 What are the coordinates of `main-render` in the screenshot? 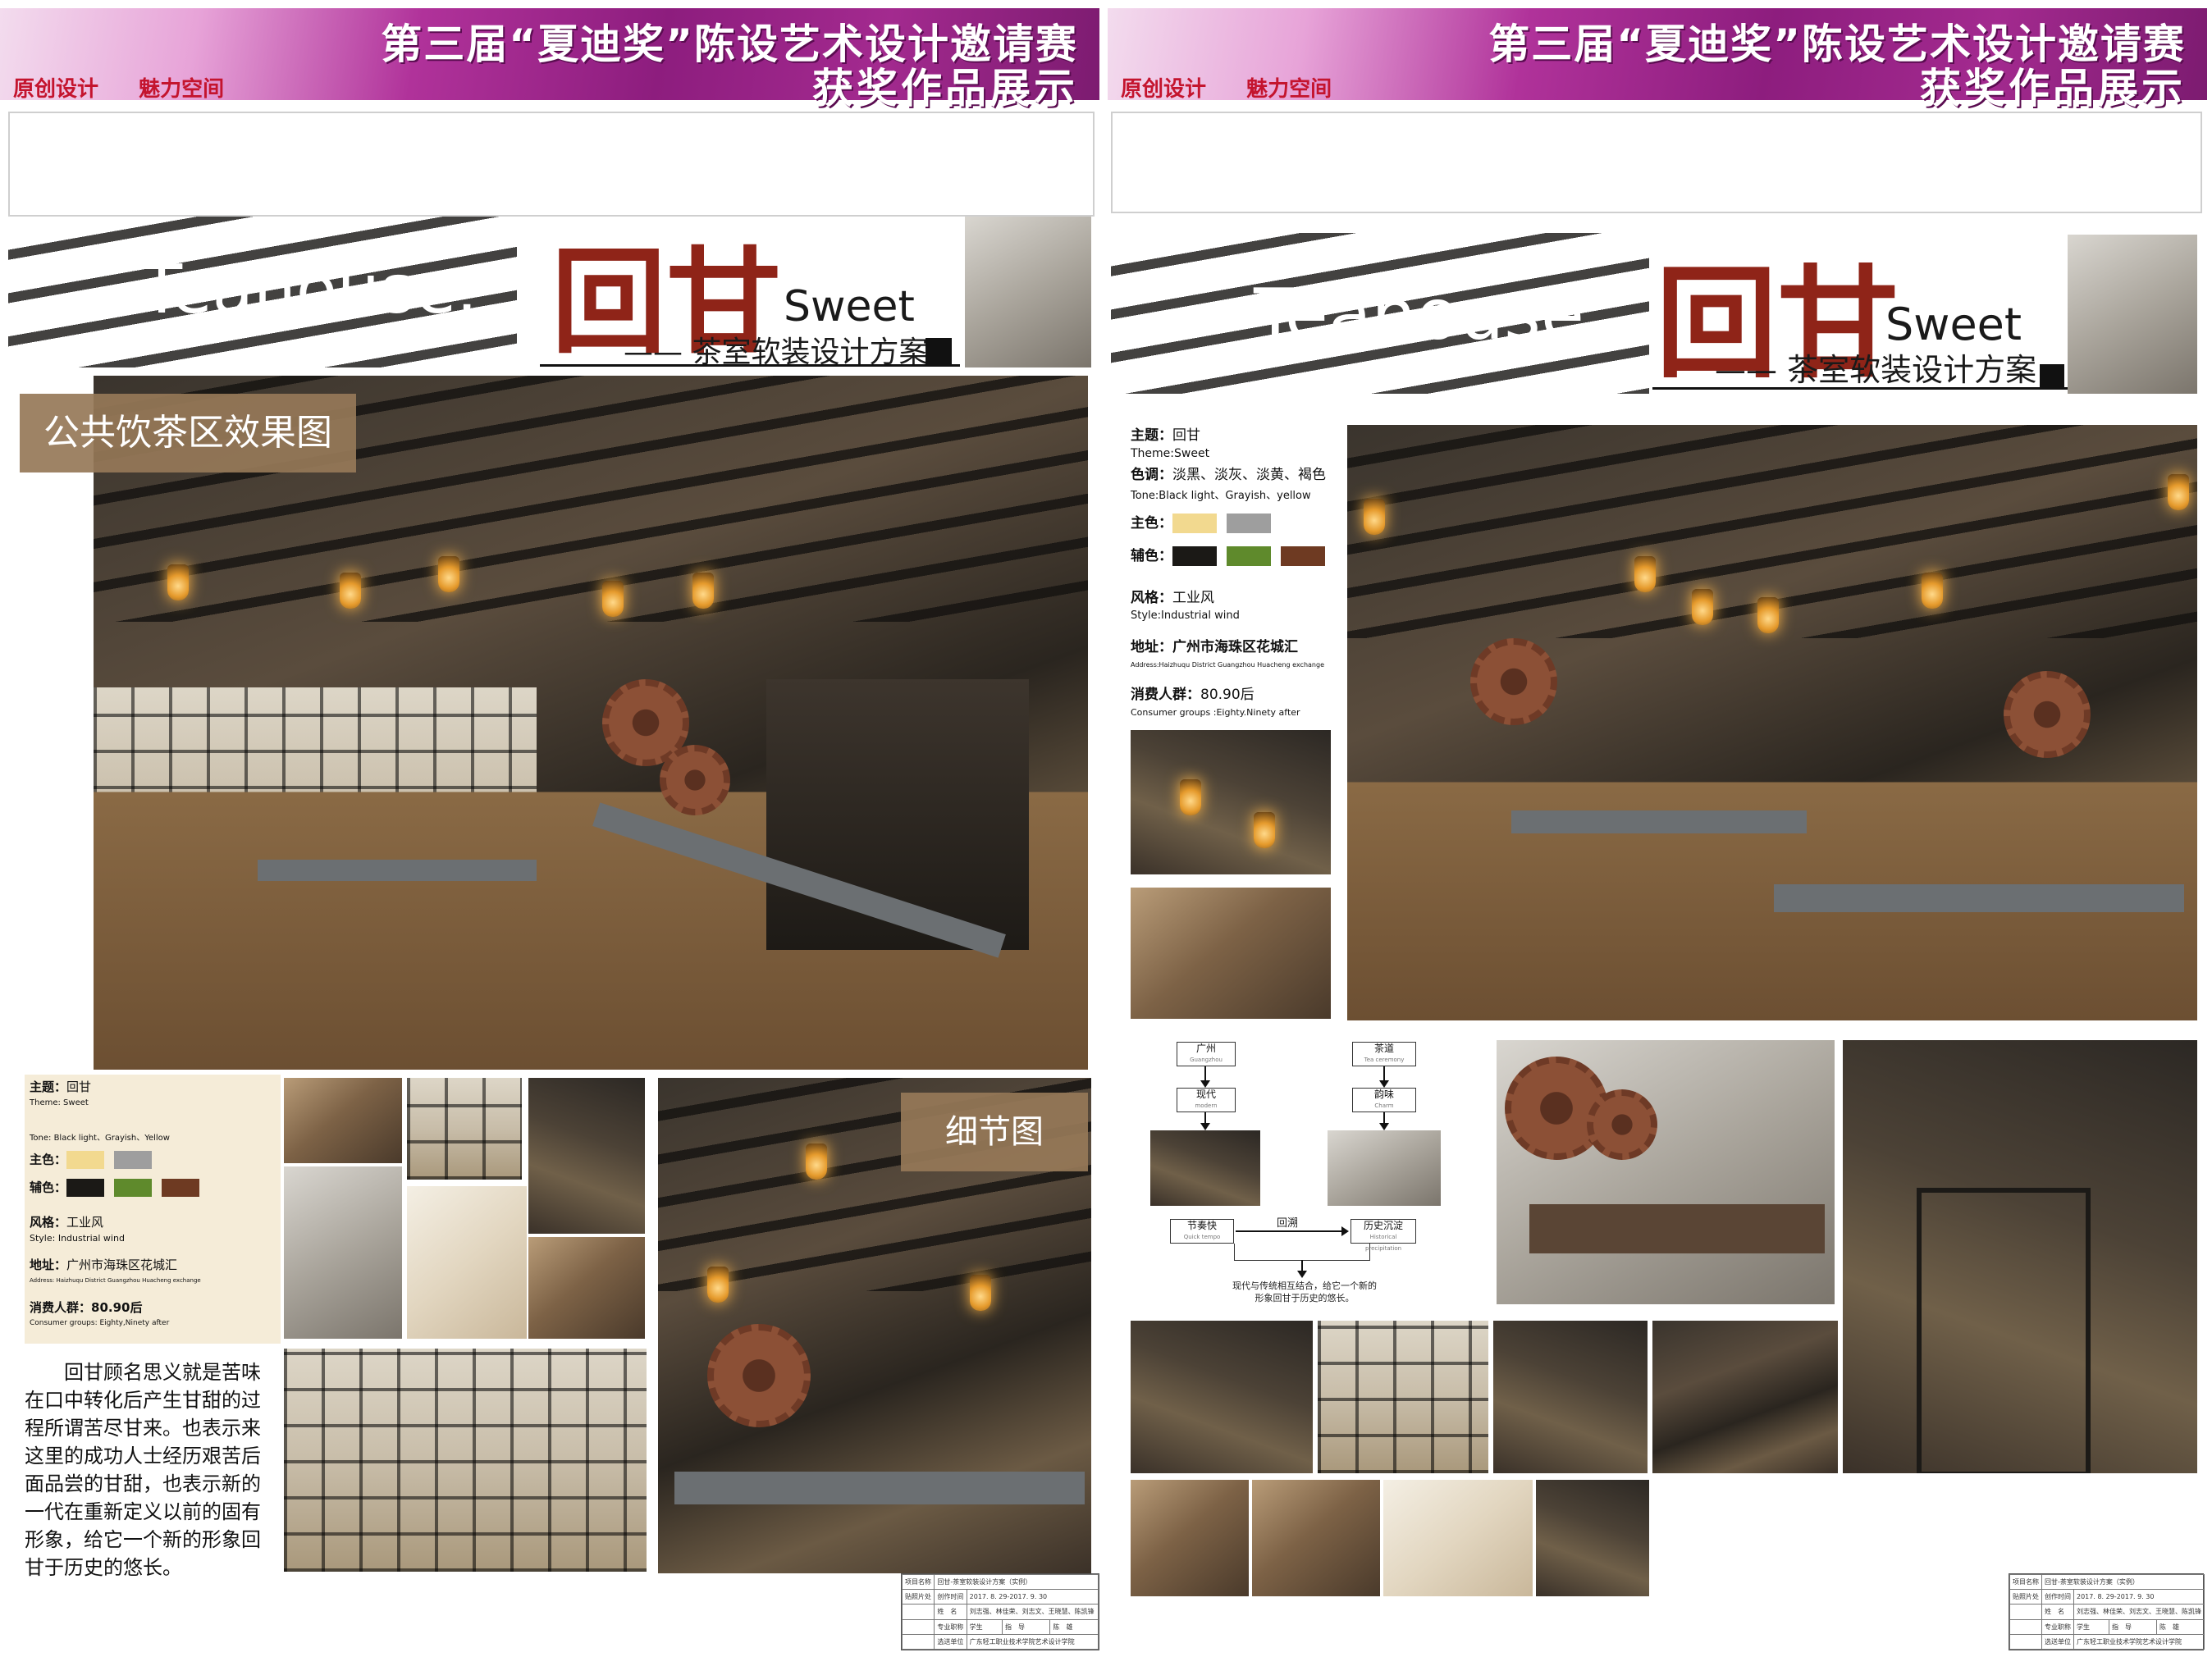 It's located at (1772, 722).